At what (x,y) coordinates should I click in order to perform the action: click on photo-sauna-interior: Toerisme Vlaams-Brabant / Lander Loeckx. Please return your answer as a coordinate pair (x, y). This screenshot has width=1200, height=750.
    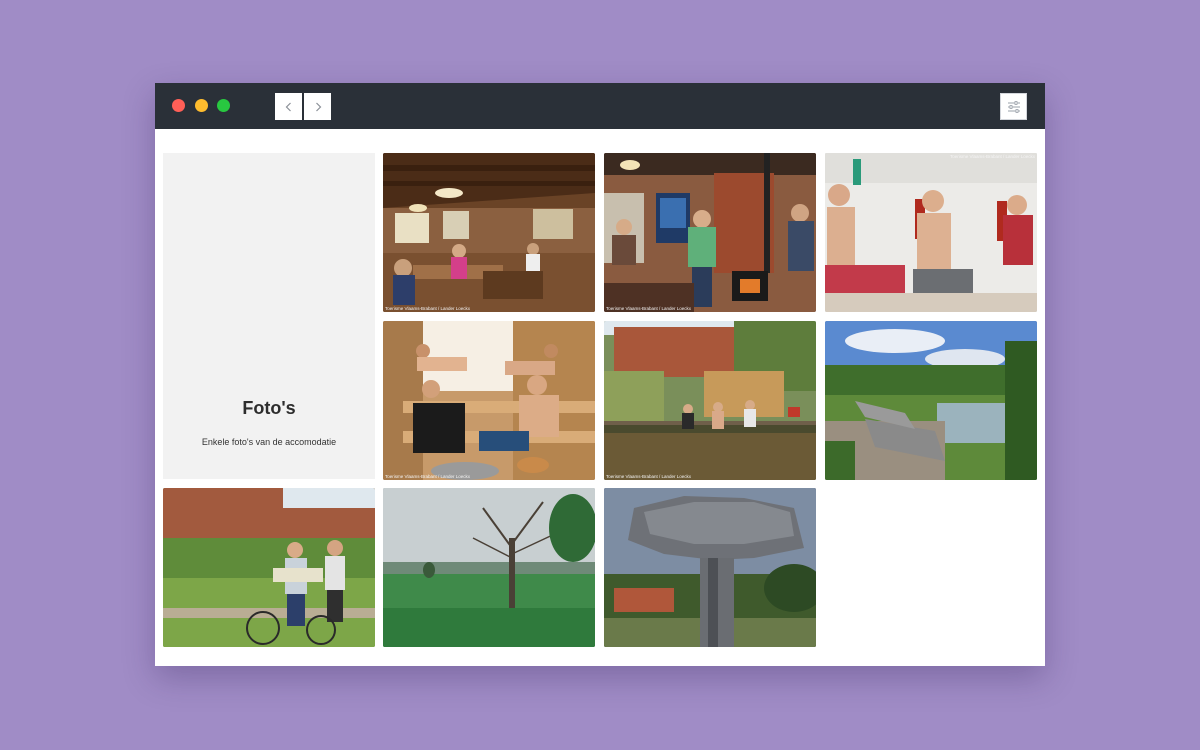
    Looking at the image, I should click on (489, 400).